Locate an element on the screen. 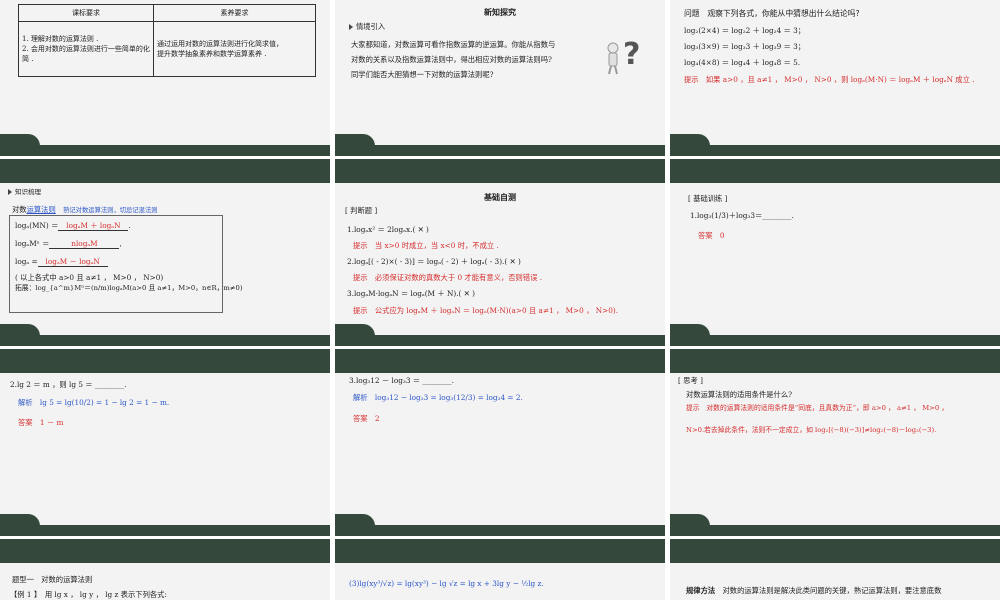 The width and height of the screenshot is (1000, 600). example-text: 【例 1 】 用 lg x ， lg y ， lg z 表示下列各式: is located at coordinates (88, 594).